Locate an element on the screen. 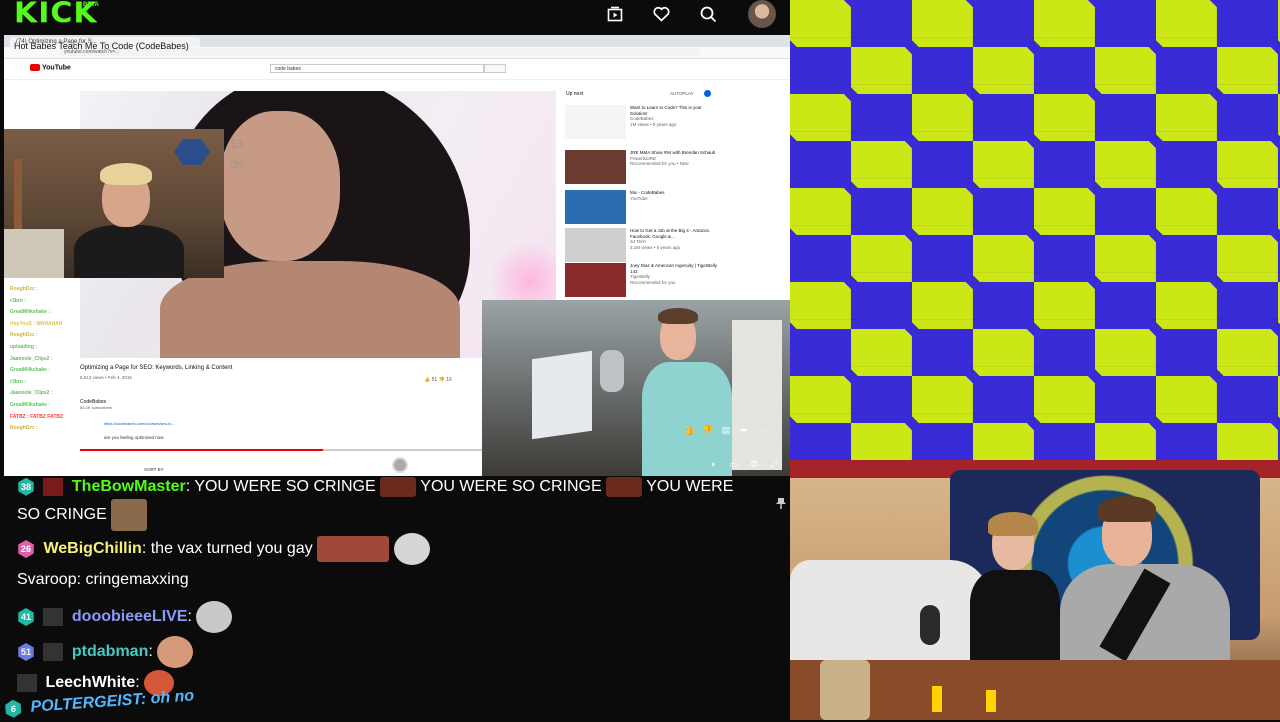 Image resolution: width=1280 pixels, height=722 pixels. chat-text: YOU WERE is located at coordinates (690, 486).